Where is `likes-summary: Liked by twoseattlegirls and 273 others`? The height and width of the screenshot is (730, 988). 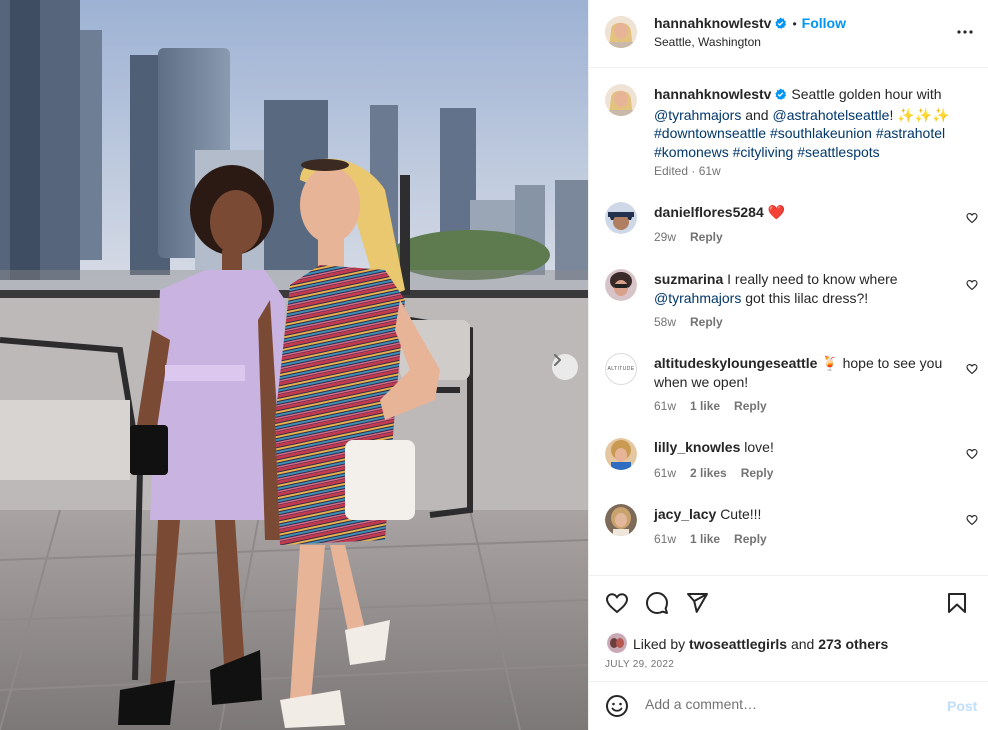
likes-summary: Liked by twoseattlegirls and 273 others is located at coordinates (760, 644).